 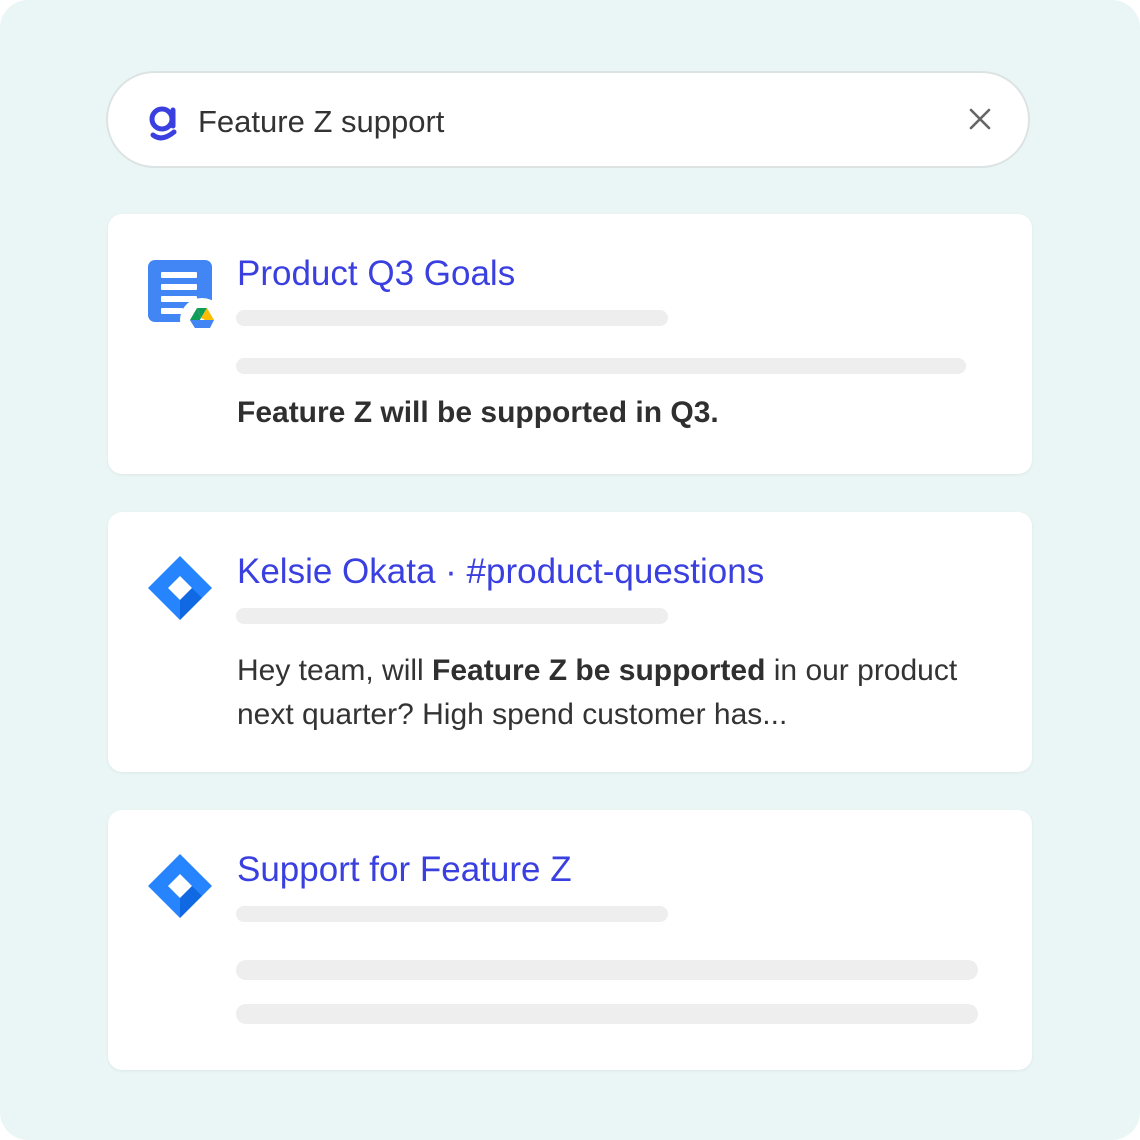 What do you see at coordinates (163, 123) in the screenshot?
I see `glean-logo-icon` at bounding box center [163, 123].